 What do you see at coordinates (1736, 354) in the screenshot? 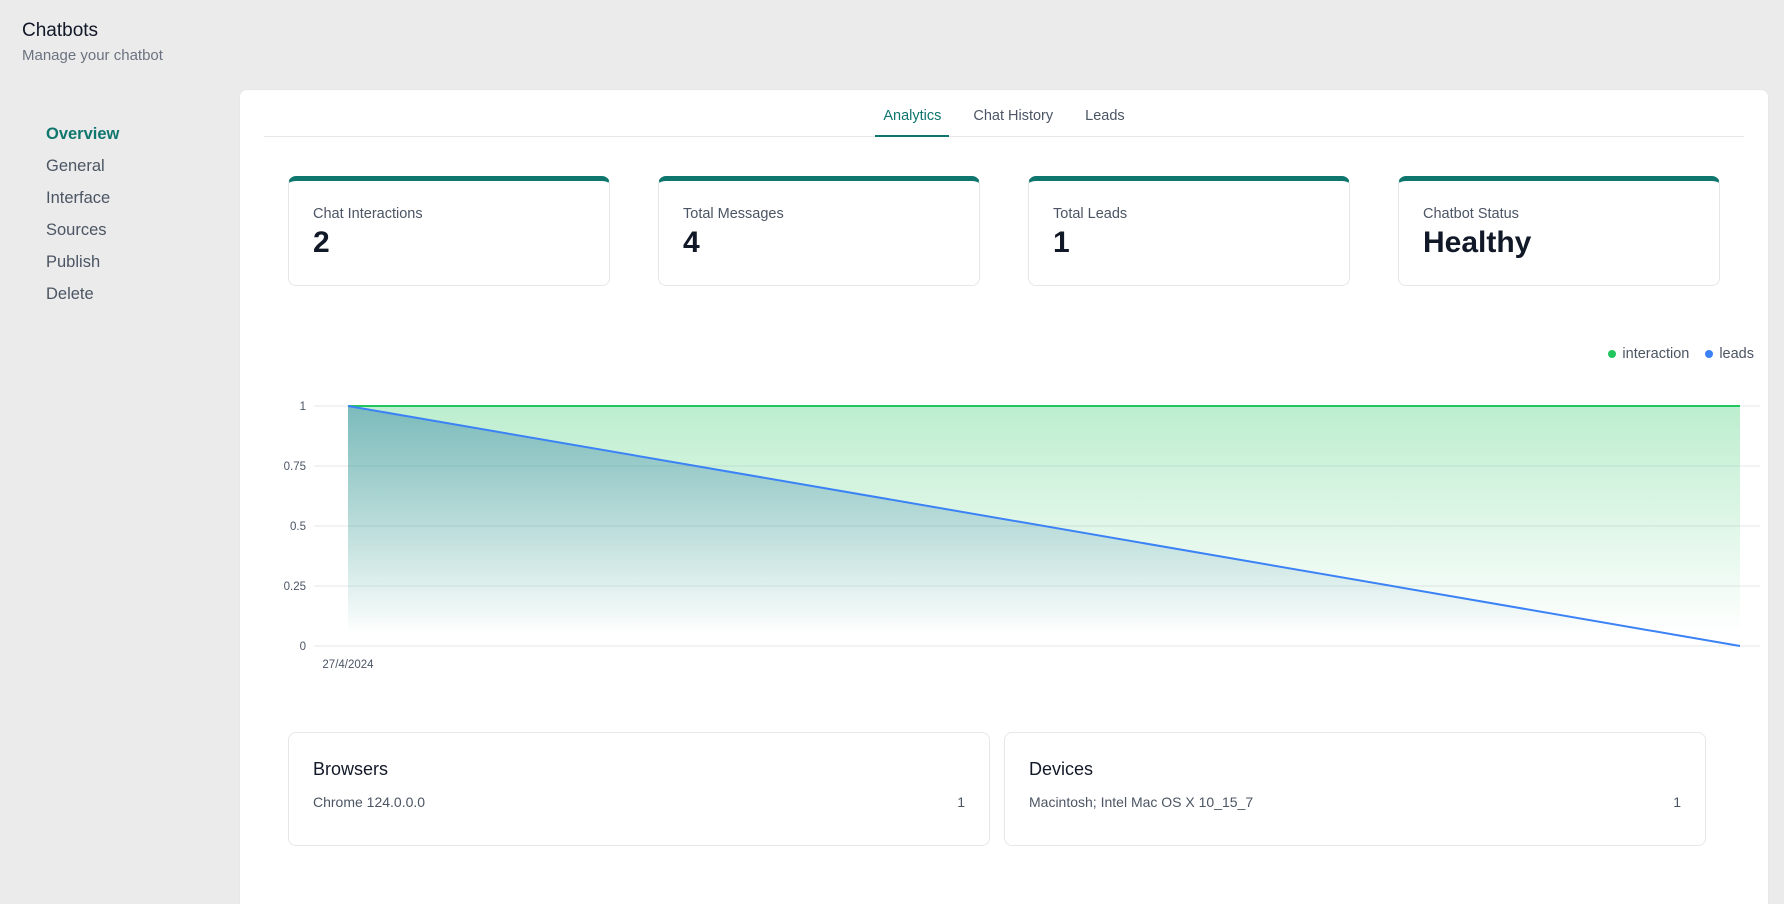
I see `legend-label: leads` at bounding box center [1736, 354].